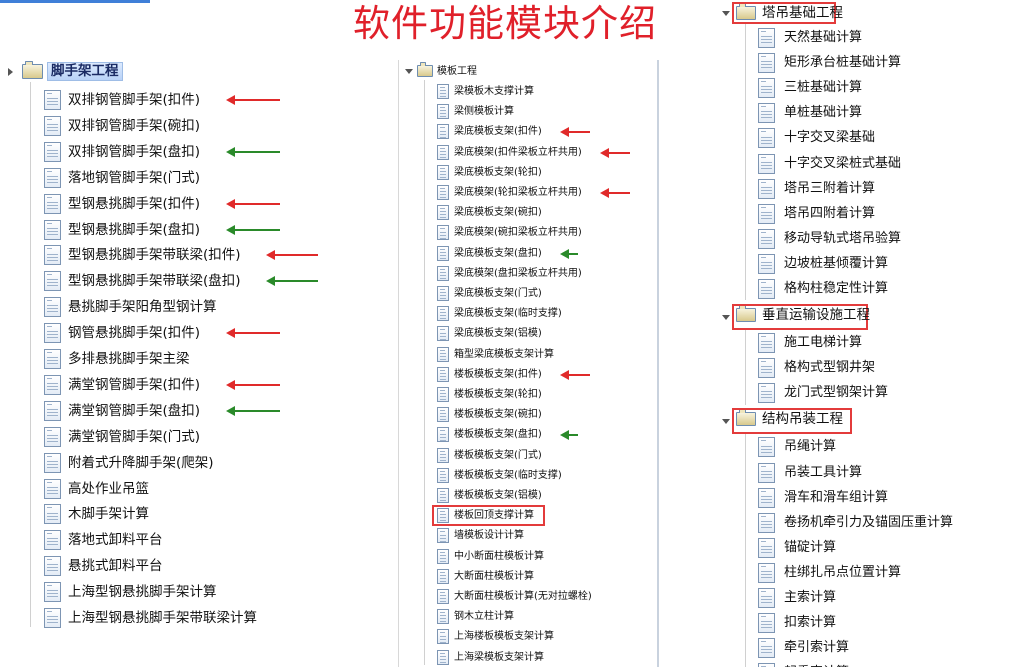 Image resolution: width=1024 pixels, height=667 pixels. What do you see at coordinates (527, 616) in the screenshot?
I see `tree-item: 钢木立柱计算` at bounding box center [527, 616].